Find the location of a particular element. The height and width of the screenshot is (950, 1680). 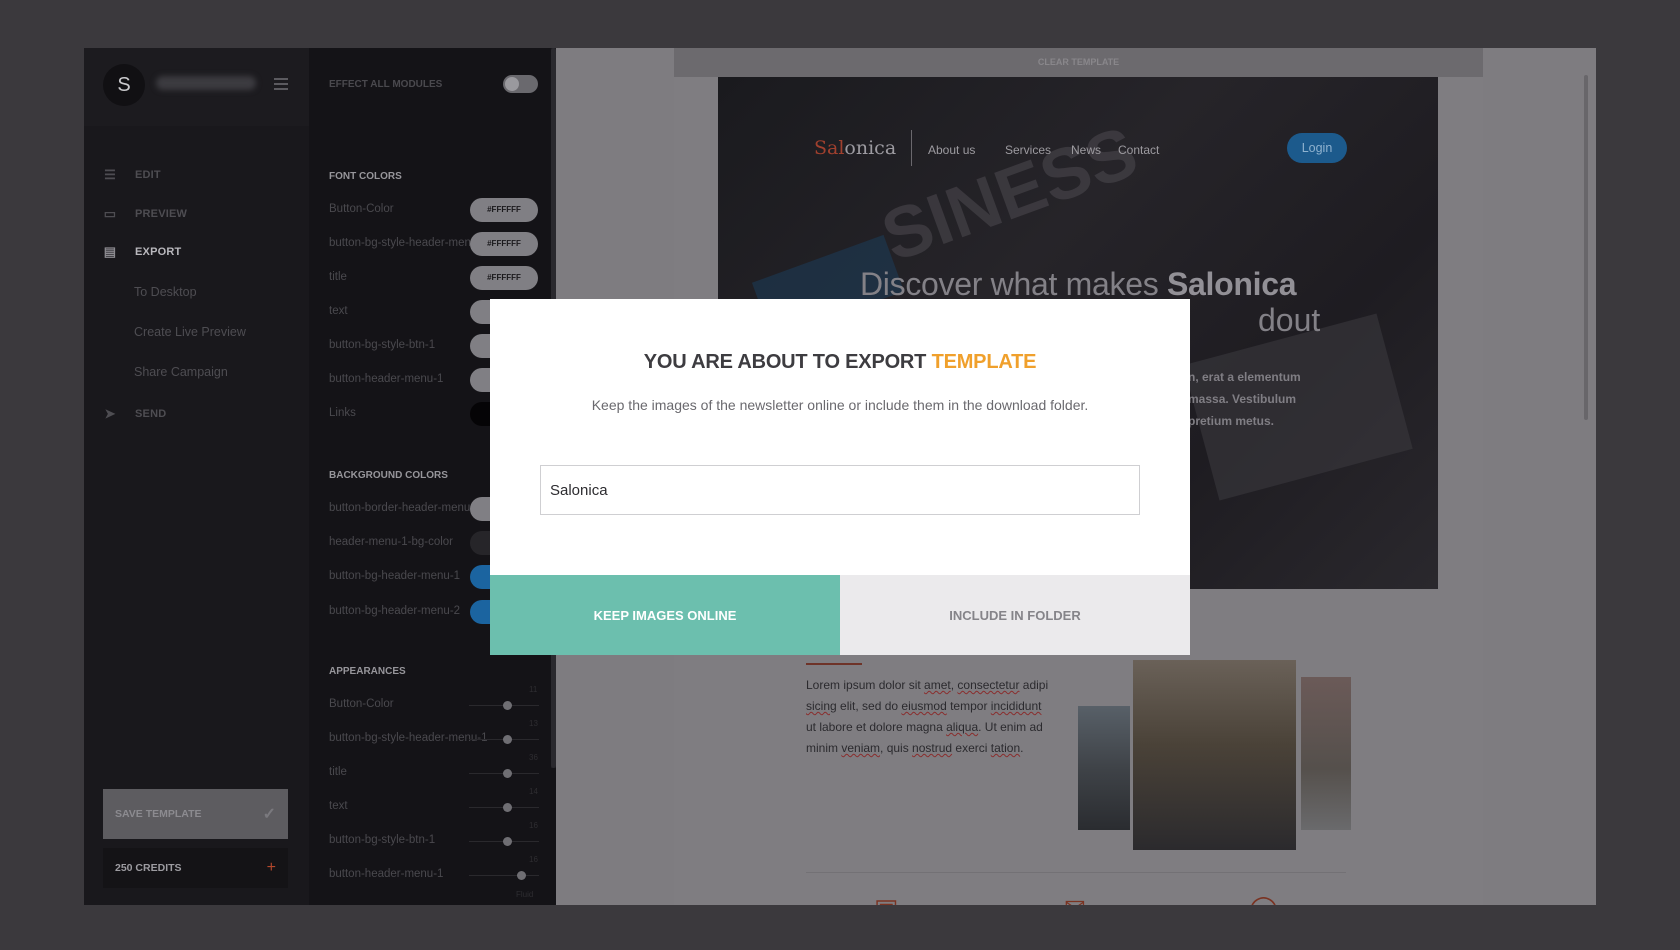

slider-value-fluid: Fluid is located at coordinates (525, 894).